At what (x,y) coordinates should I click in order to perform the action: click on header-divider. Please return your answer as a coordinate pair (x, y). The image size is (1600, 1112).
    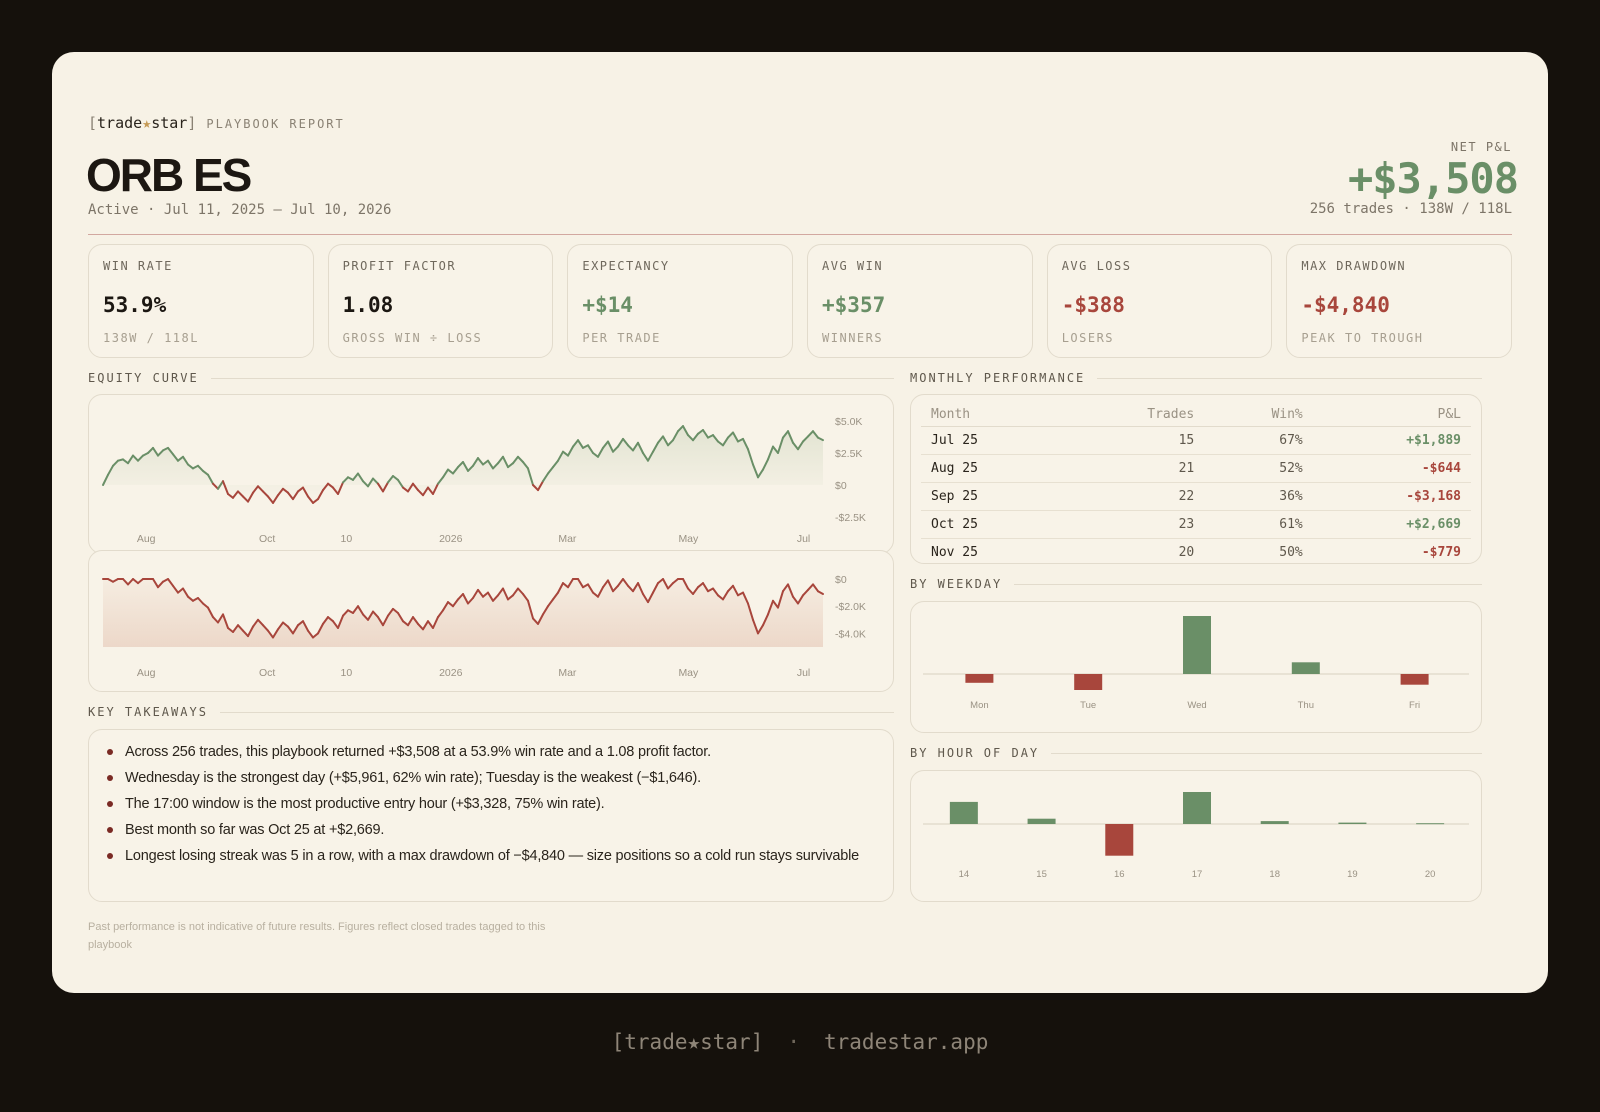
    Looking at the image, I should click on (800, 234).